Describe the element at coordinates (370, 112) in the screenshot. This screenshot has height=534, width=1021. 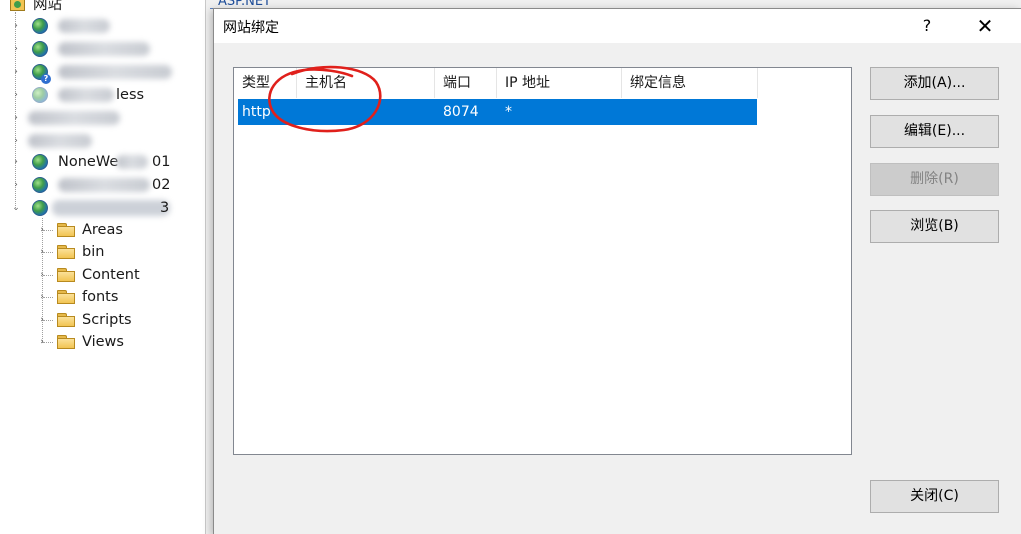
I see `cell-host` at that location.